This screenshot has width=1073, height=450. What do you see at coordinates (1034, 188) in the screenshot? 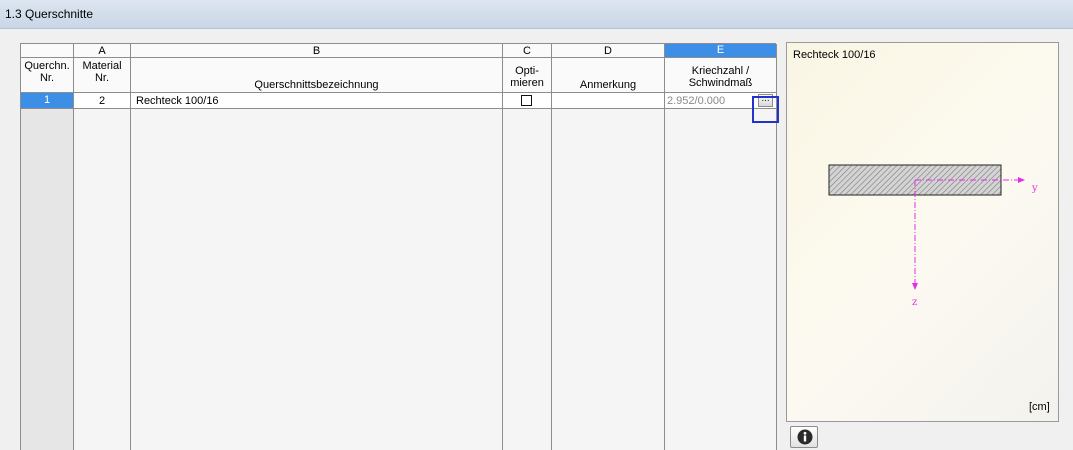
I see `y-axis-label: y` at bounding box center [1034, 188].